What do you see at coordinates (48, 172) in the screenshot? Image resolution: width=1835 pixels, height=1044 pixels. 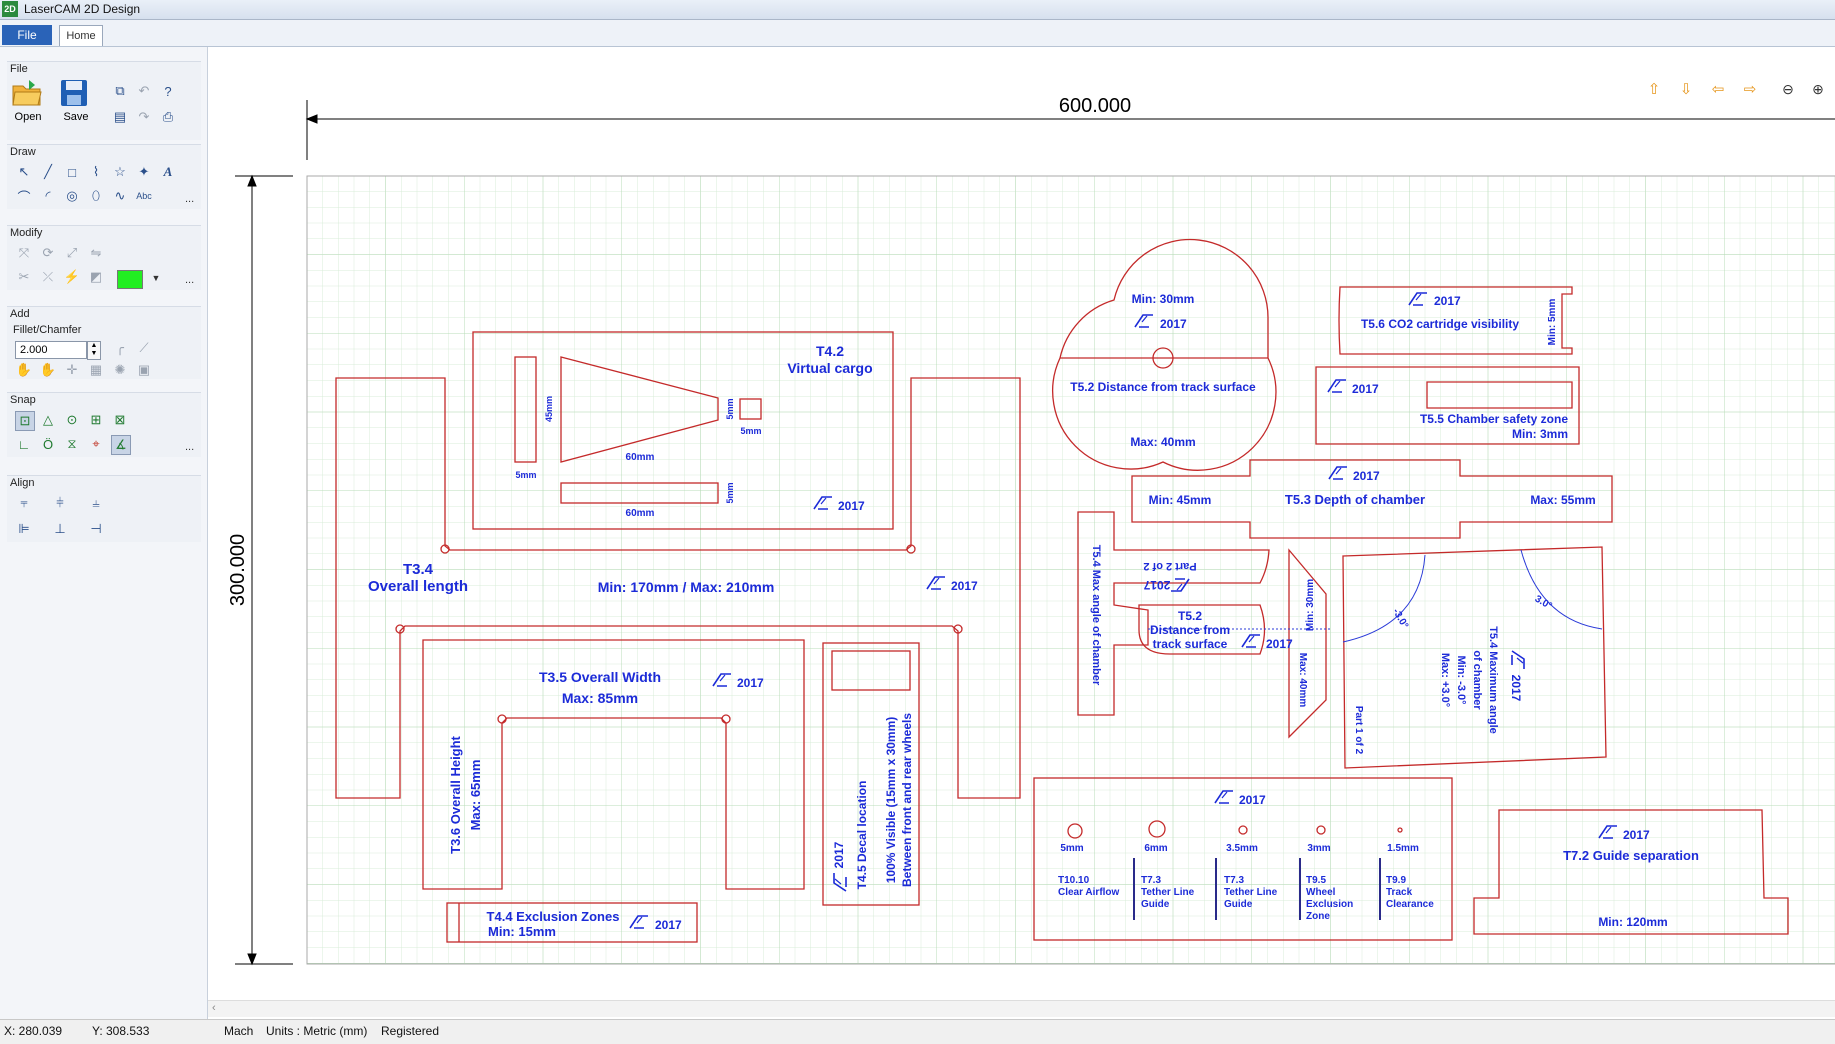 I see `line-tool-icon: ╱` at bounding box center [48, 172].